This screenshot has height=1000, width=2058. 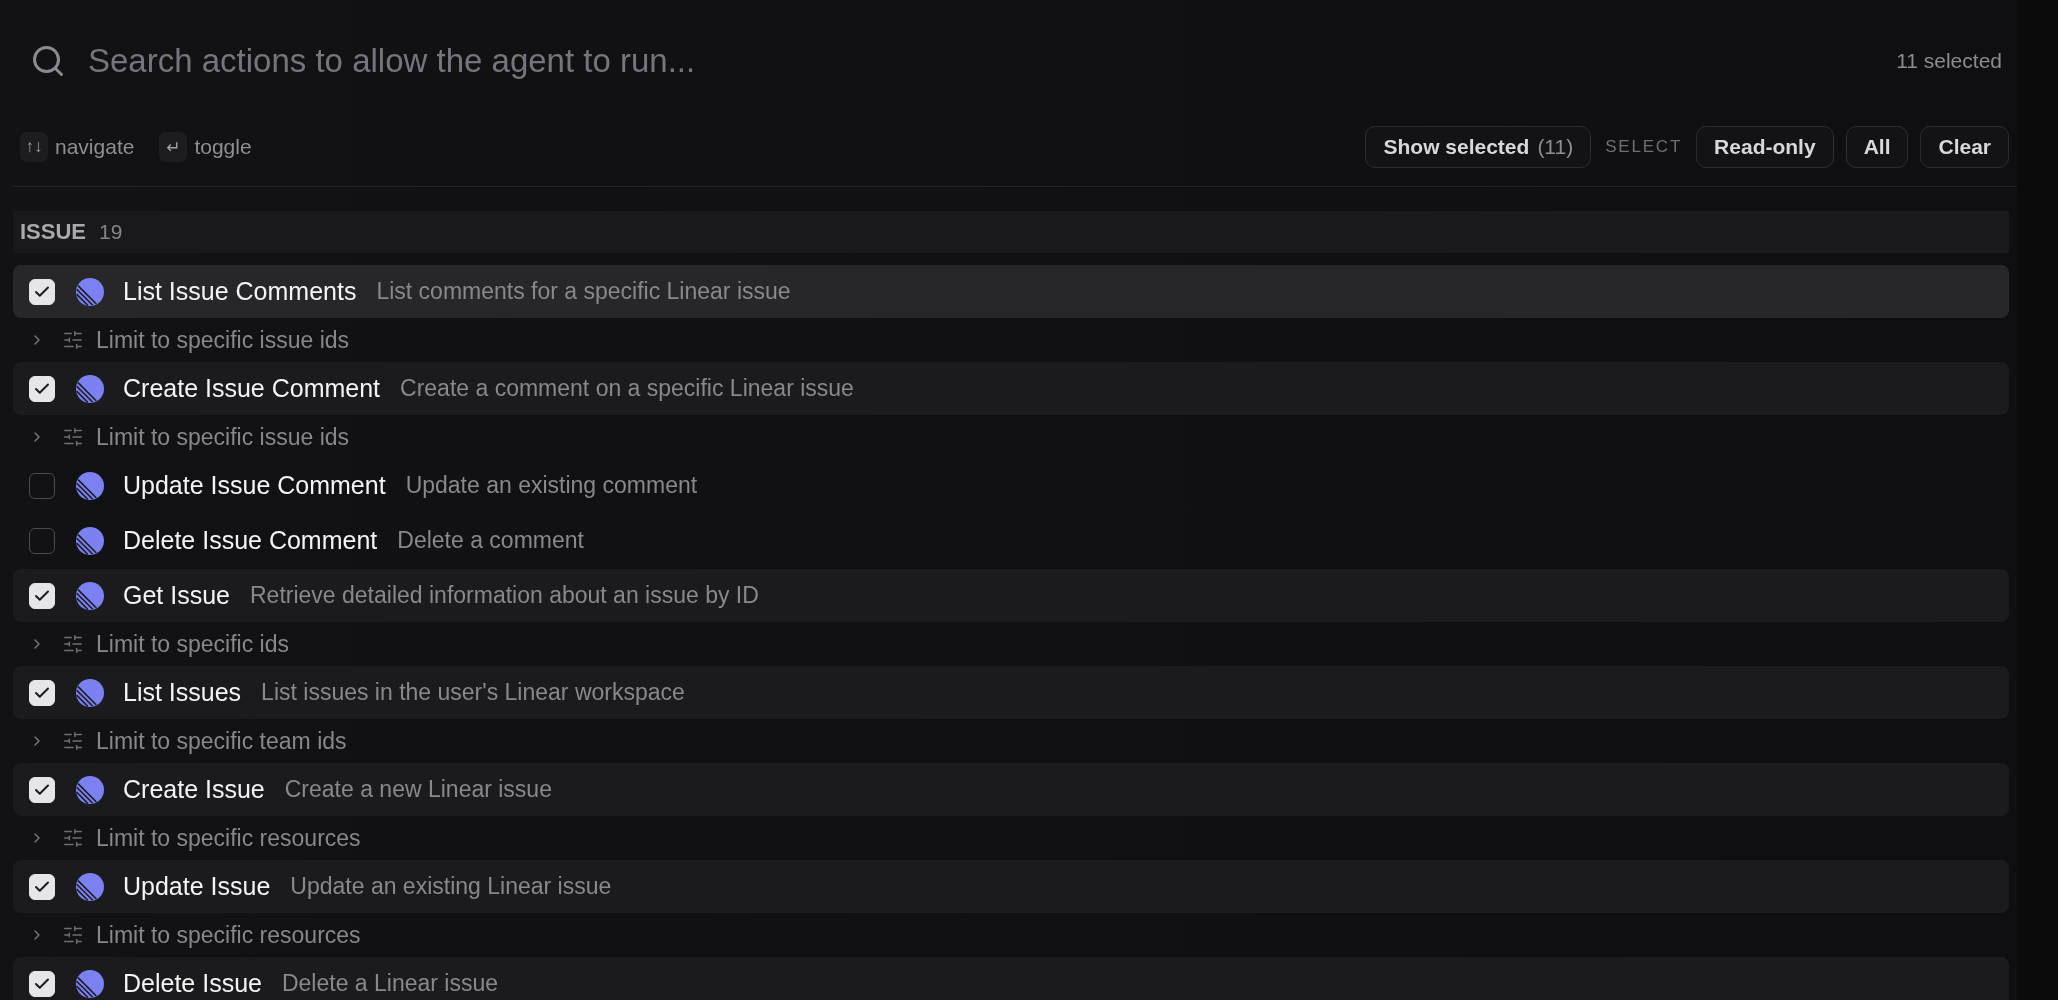 I want to click on action-description: Delete a comment, so click(x=490, y=540).